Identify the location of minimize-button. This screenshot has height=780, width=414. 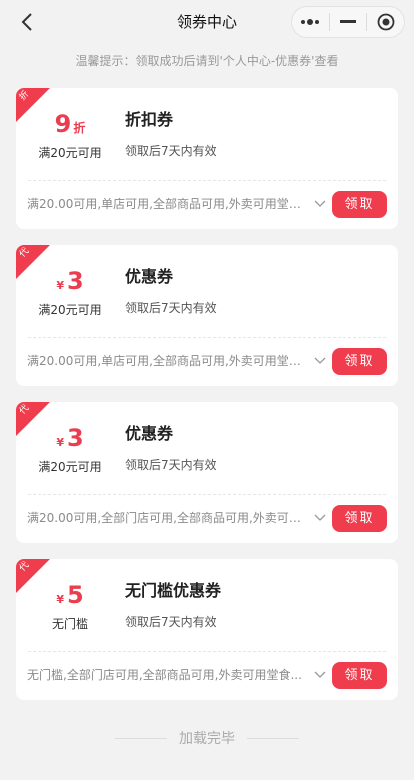
(348, 22).